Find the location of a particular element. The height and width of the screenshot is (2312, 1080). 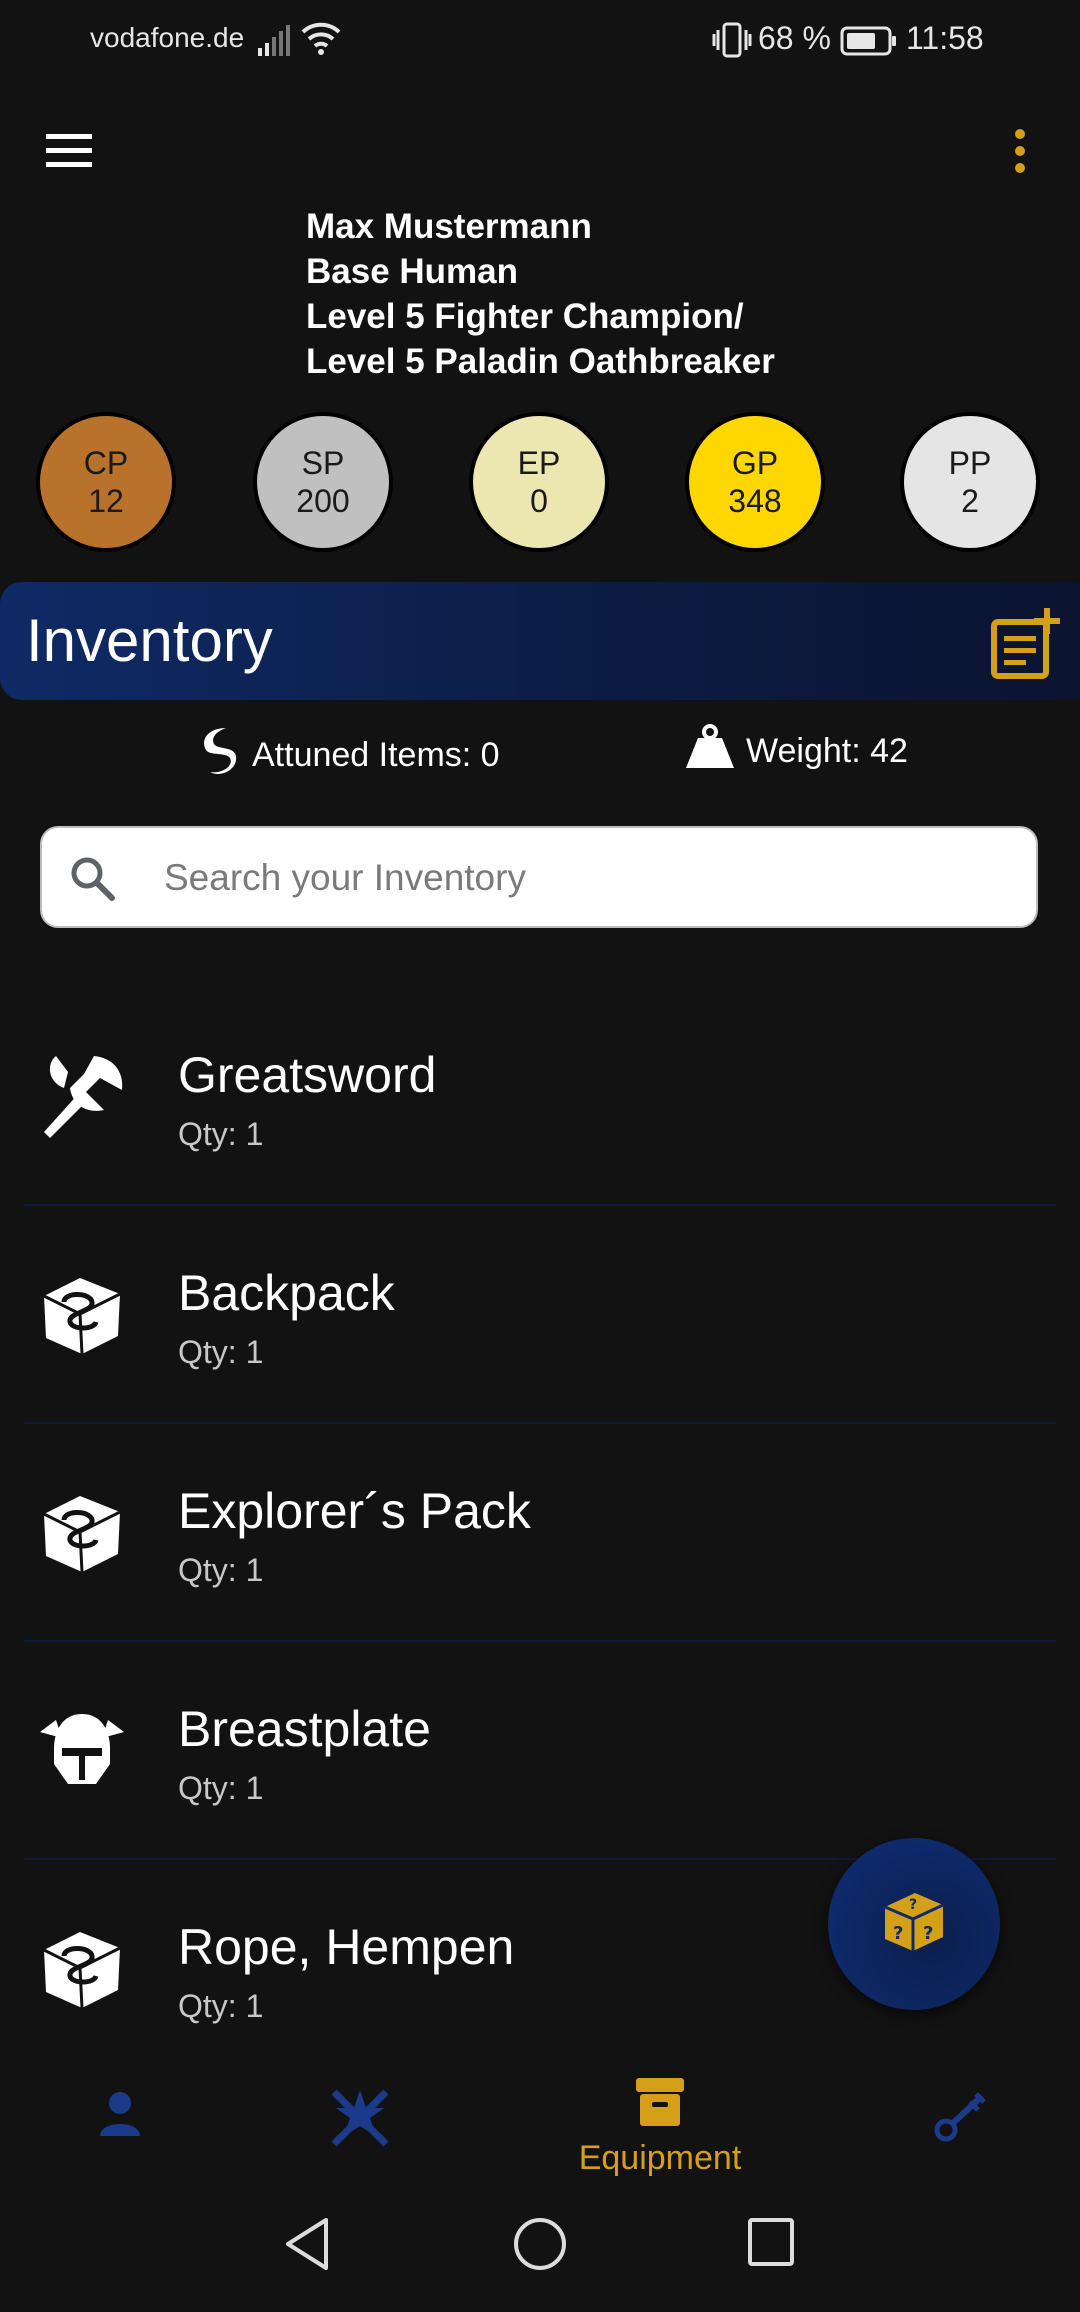

weight-stat: Weight: 42 is located at coordinates (796, 751).